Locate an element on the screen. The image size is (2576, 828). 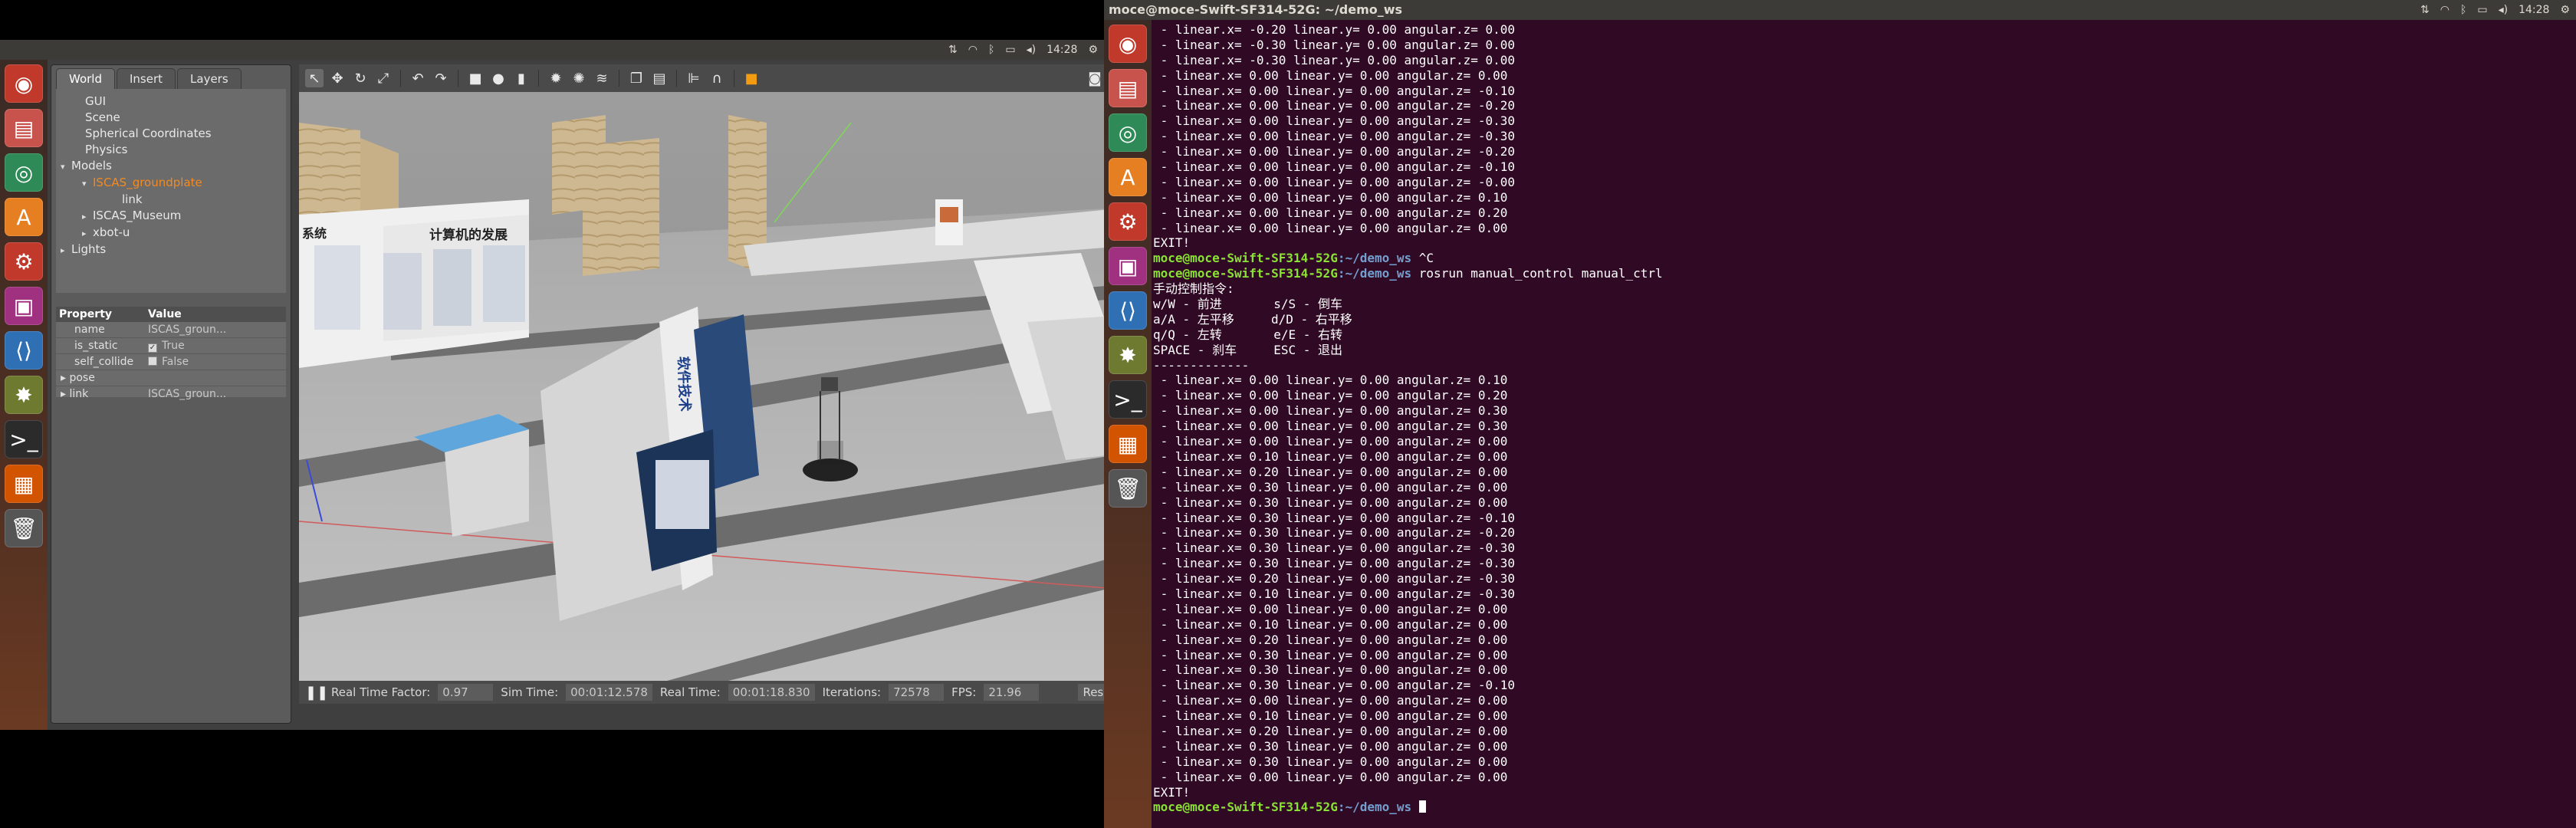
tree-item-models: ▾ Models is located at coordinates (171, 166).